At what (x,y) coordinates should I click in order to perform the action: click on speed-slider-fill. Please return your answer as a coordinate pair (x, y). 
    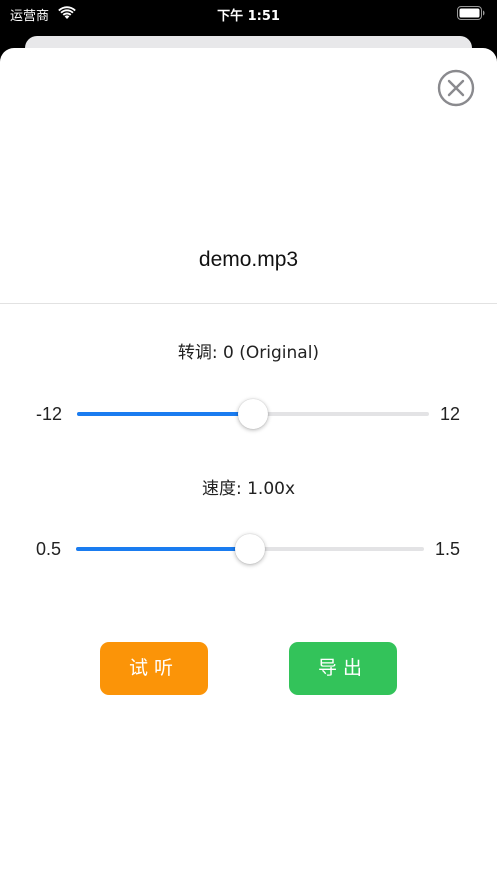
    Looking at the image, I should click on (163, 549).